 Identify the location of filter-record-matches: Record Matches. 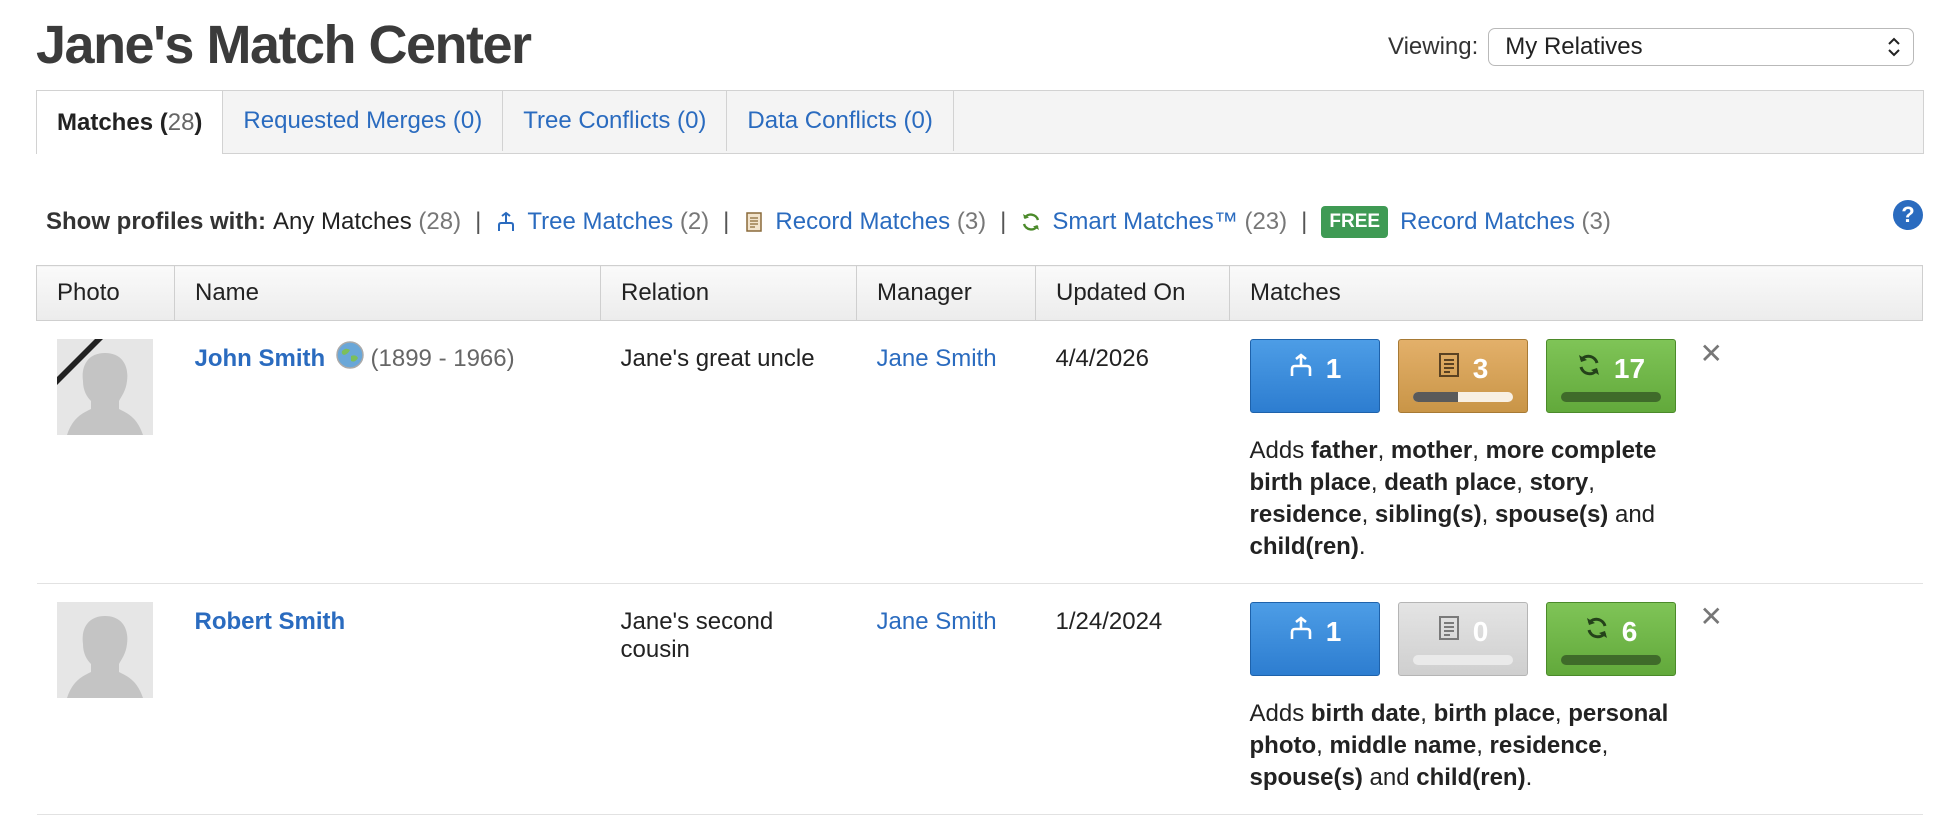
(862, 222).